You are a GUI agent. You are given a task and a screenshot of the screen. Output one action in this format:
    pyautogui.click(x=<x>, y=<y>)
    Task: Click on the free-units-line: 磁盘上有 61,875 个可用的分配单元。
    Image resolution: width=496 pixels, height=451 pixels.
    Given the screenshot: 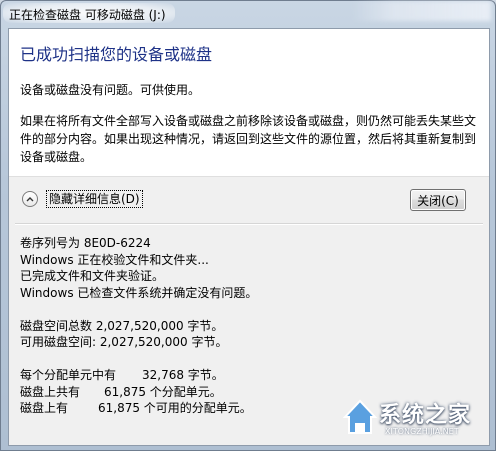 What is the action you would take?
    pyautogui.click(x=138, y=408)
    